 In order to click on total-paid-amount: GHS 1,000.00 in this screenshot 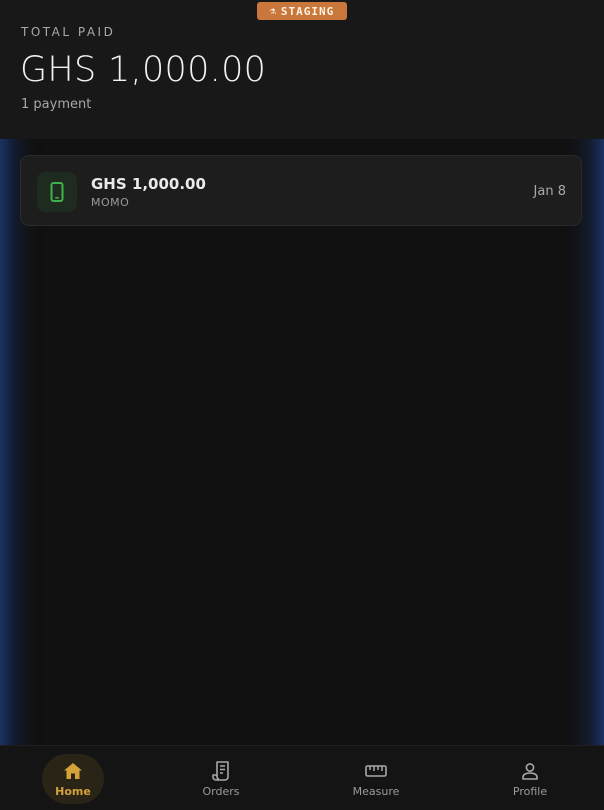, I will do `click(143, 70)`.